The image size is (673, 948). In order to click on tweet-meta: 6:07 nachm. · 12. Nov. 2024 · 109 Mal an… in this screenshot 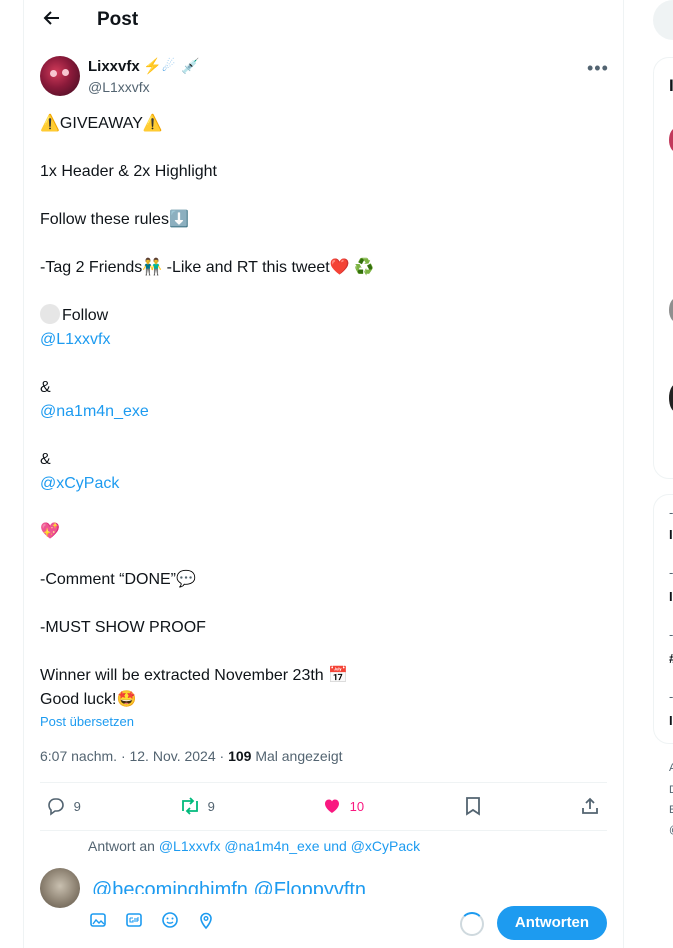, I will do `click(191, 756)`.